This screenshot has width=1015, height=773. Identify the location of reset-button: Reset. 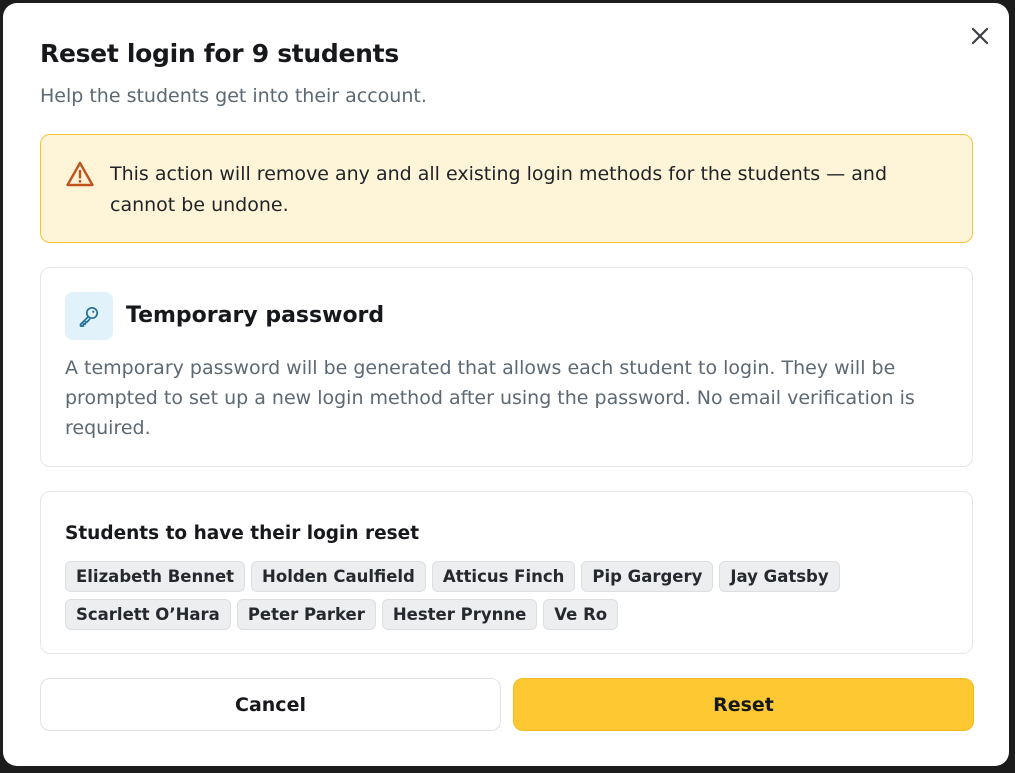
(743, 704).